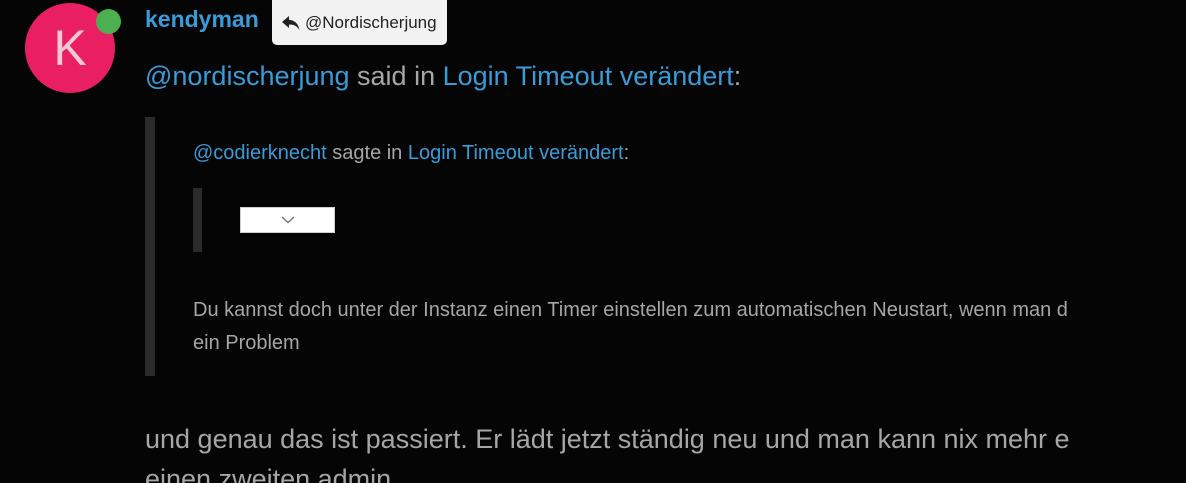  What do you see at coordinates (371, 22) in the screenshot?
I see `reply-to-label: @Nordischerjung` at bounding box center [371, 22].